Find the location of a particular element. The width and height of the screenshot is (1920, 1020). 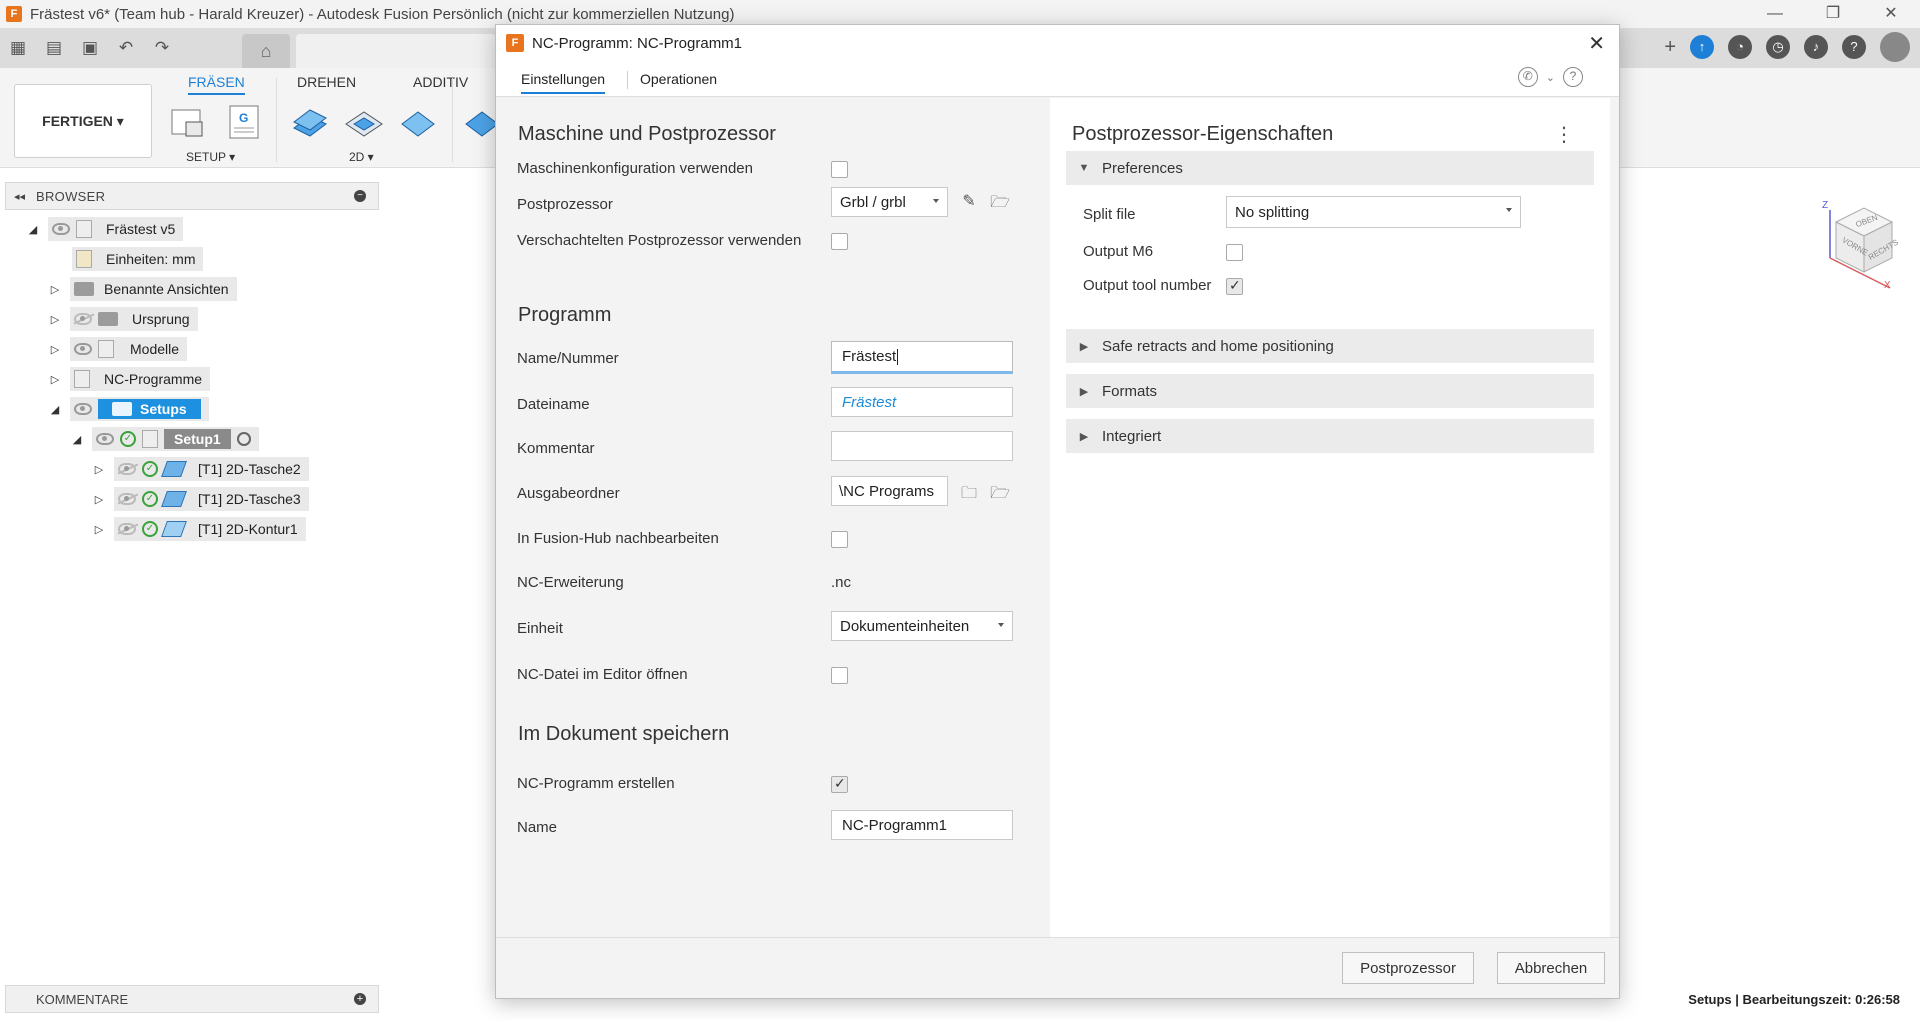

job-status-icon: ◔ is located at coordinates (1740, 47).